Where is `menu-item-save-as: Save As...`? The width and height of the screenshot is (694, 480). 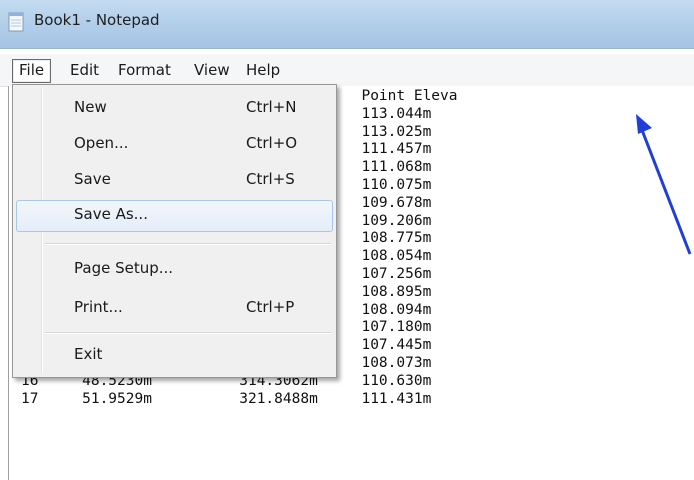 menu-item-save-as: Save As... is located at coordinates (174, 216).